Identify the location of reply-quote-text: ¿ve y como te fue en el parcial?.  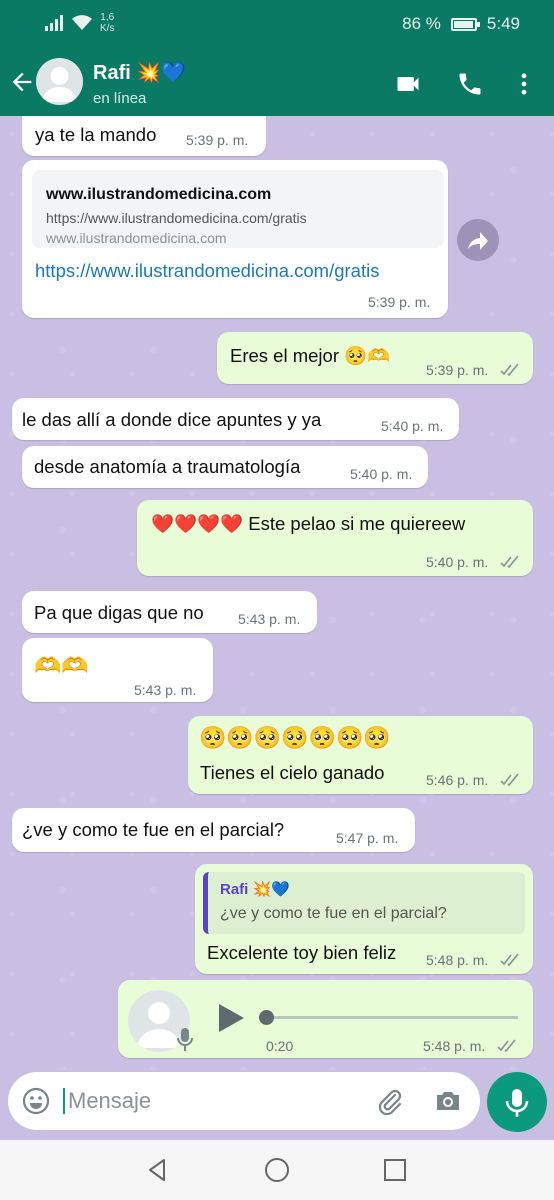
(333, 913).